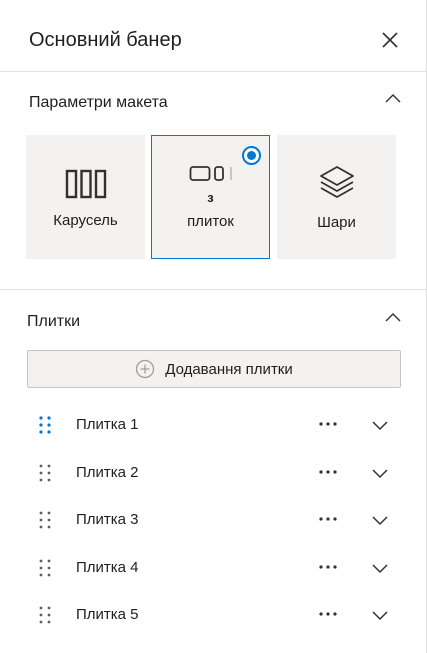  What do you see at coordinates (85, 220) in the screenshot?
I see `layout-option-label: Карусель` at bounding box center [85, 220].